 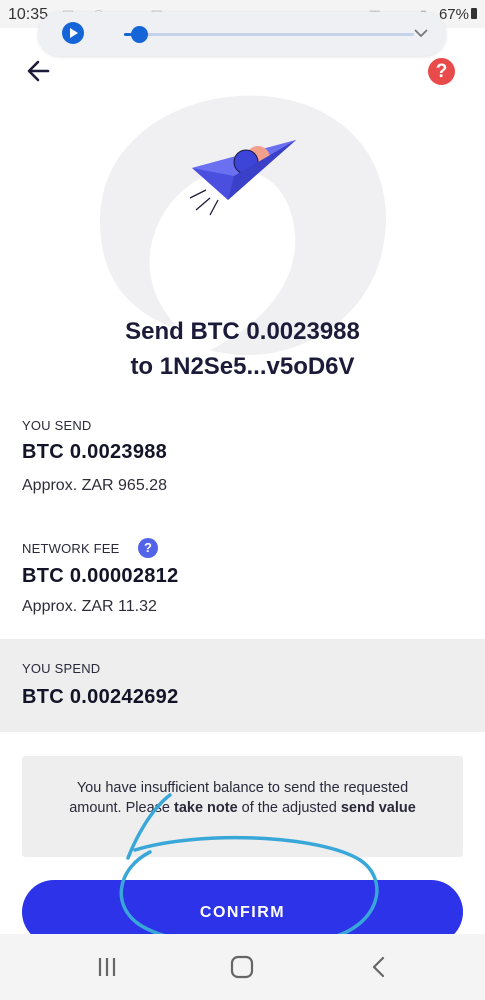 What do you see at coordinates (441, 71) in the screenshot?
I see `help-icon: ?` at bounding box center [441, 71].